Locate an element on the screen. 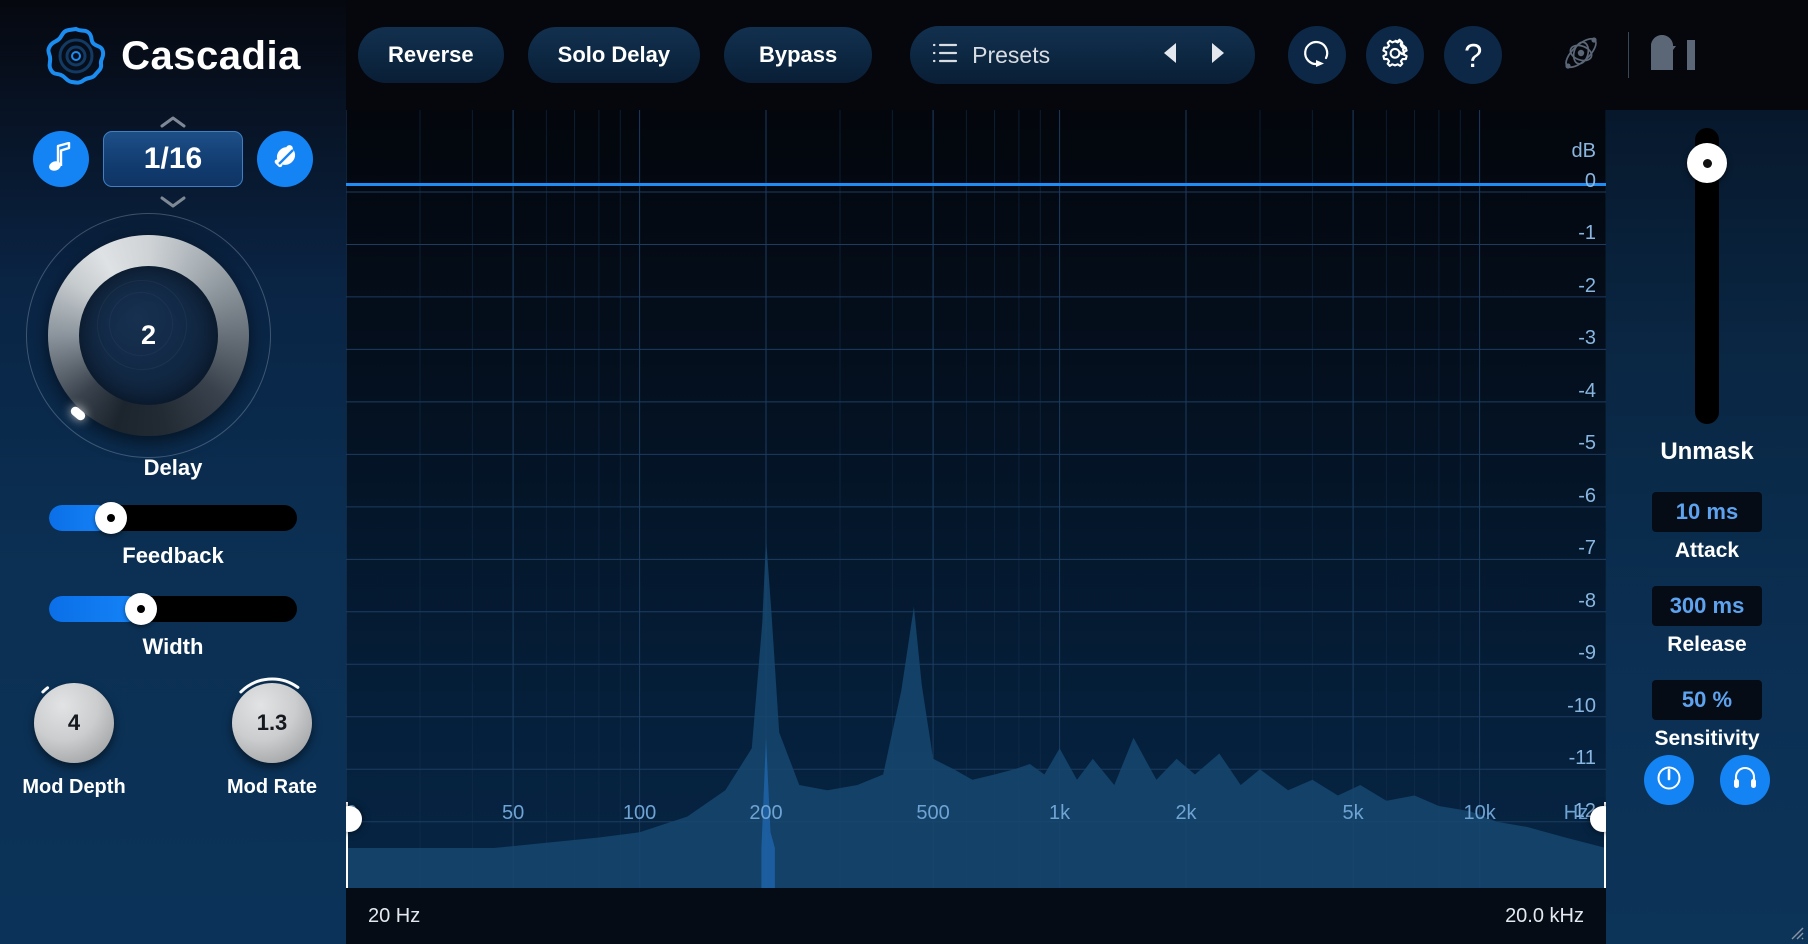 The height and width of the screenshot is (944, 1808). delay-knob-value: 2 is located at coordinates (148, 335).